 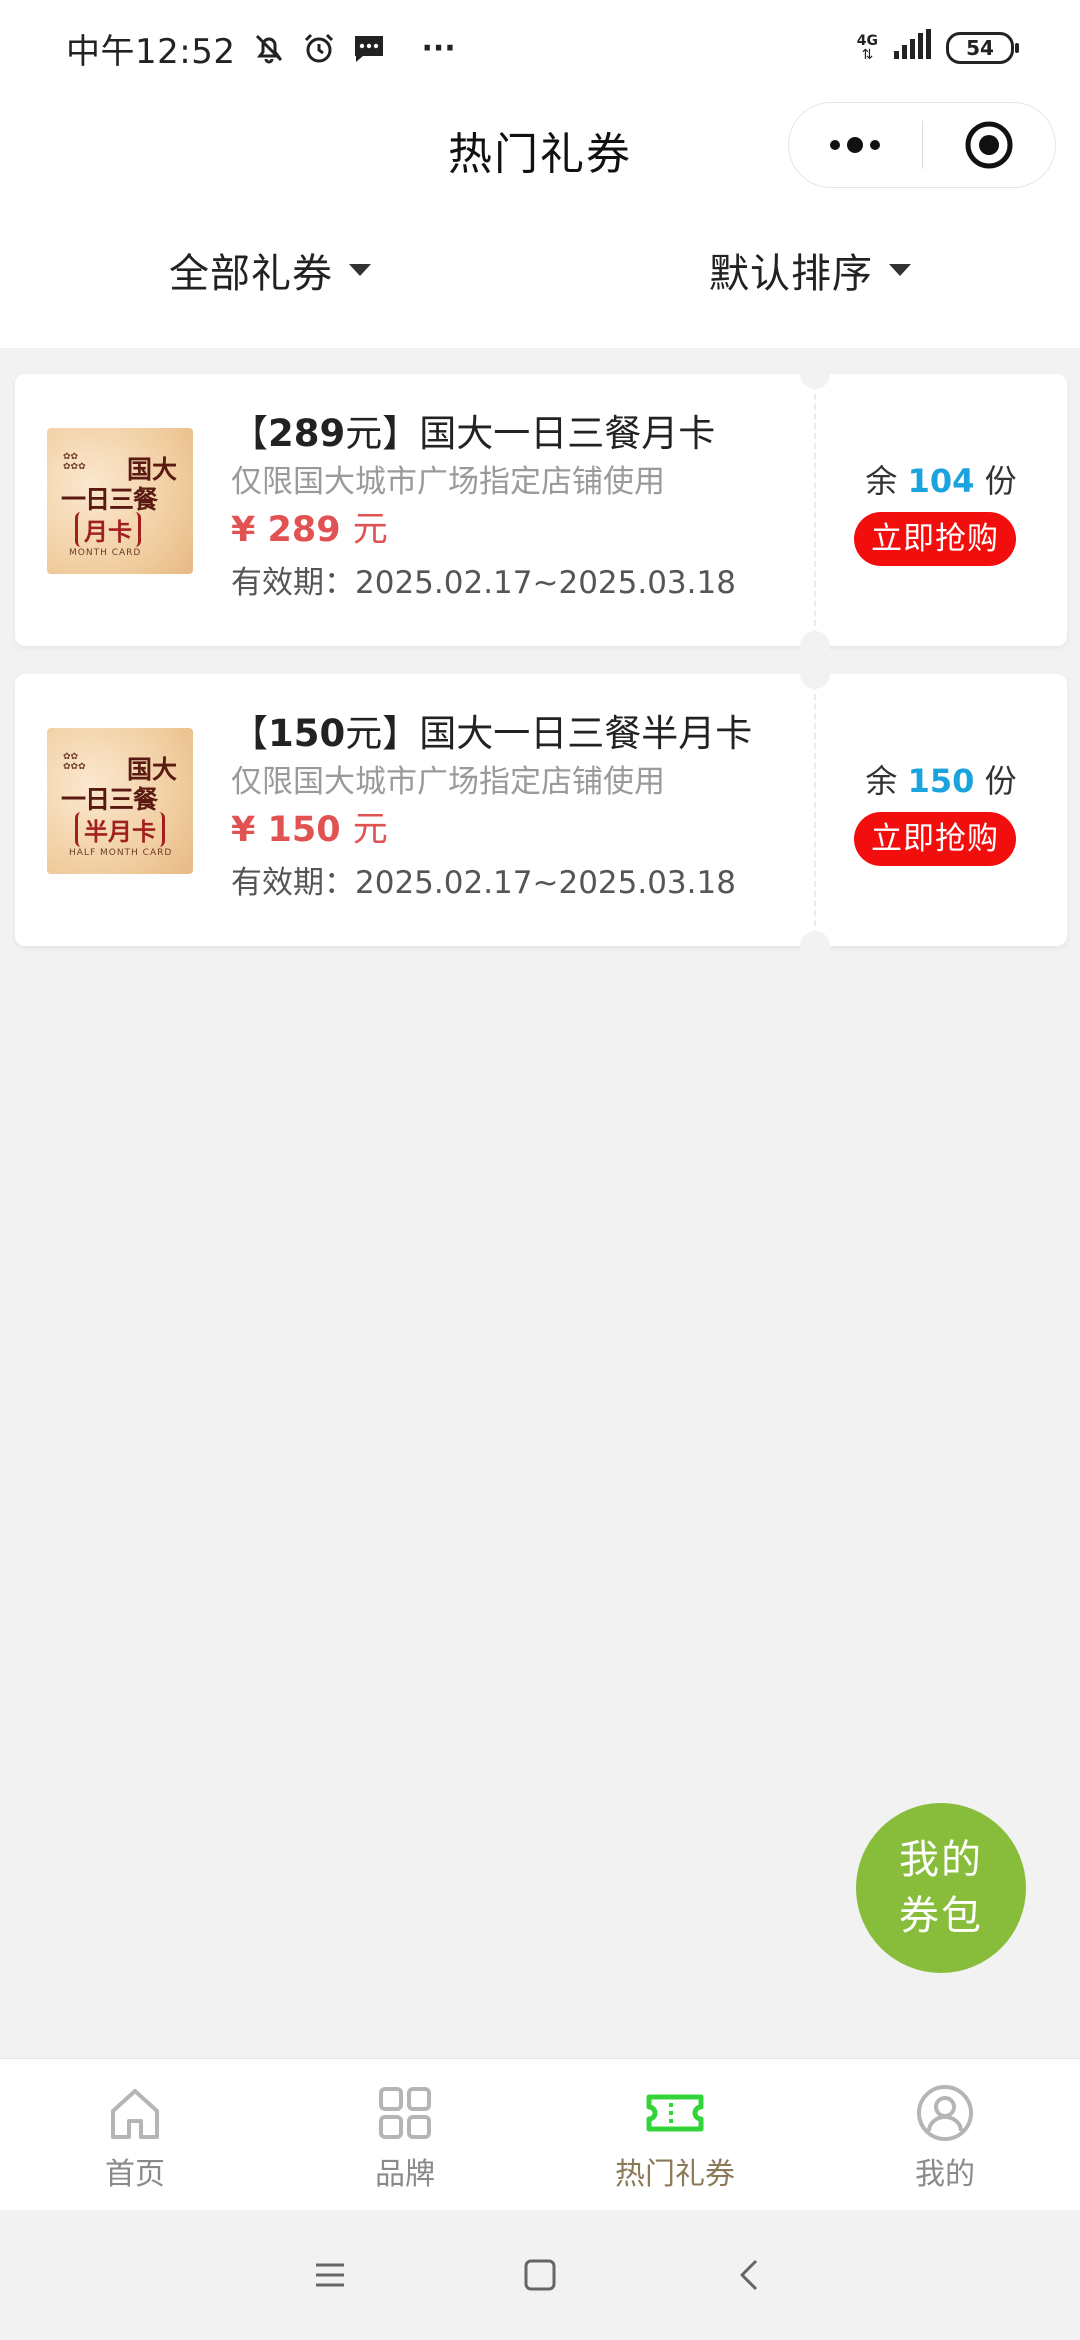 I want to click on coupon-side: 余 150 份 立即抢购, so click(x=941, y=810).